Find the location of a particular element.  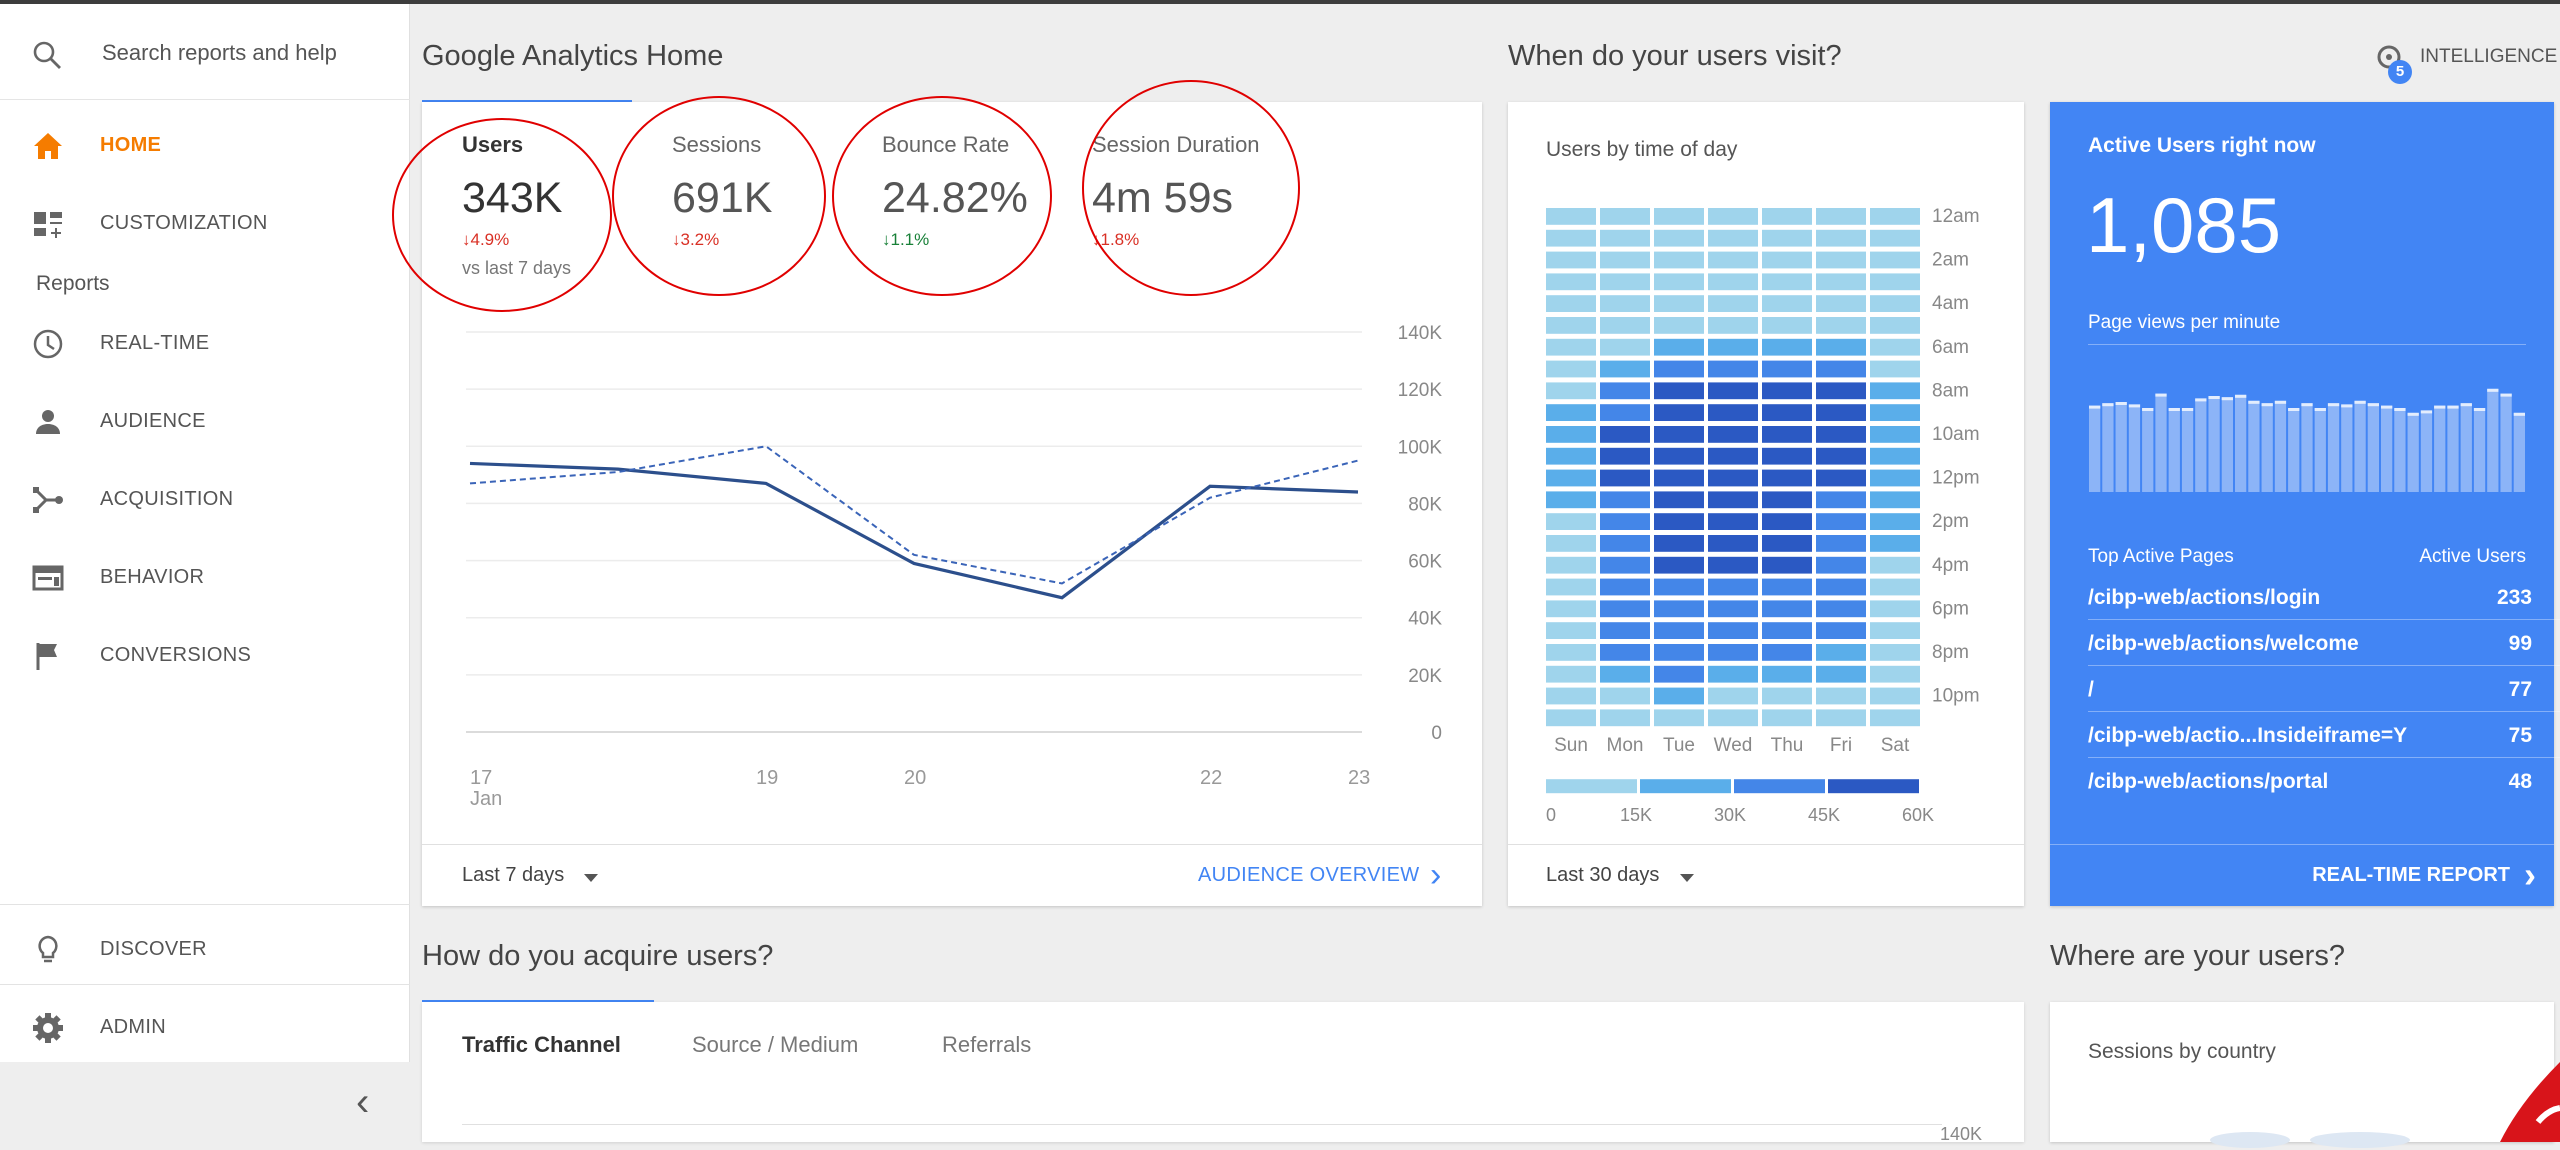

realtime-report-link: REAL-TIME REPORT › is located at coordinates (2420, 874).